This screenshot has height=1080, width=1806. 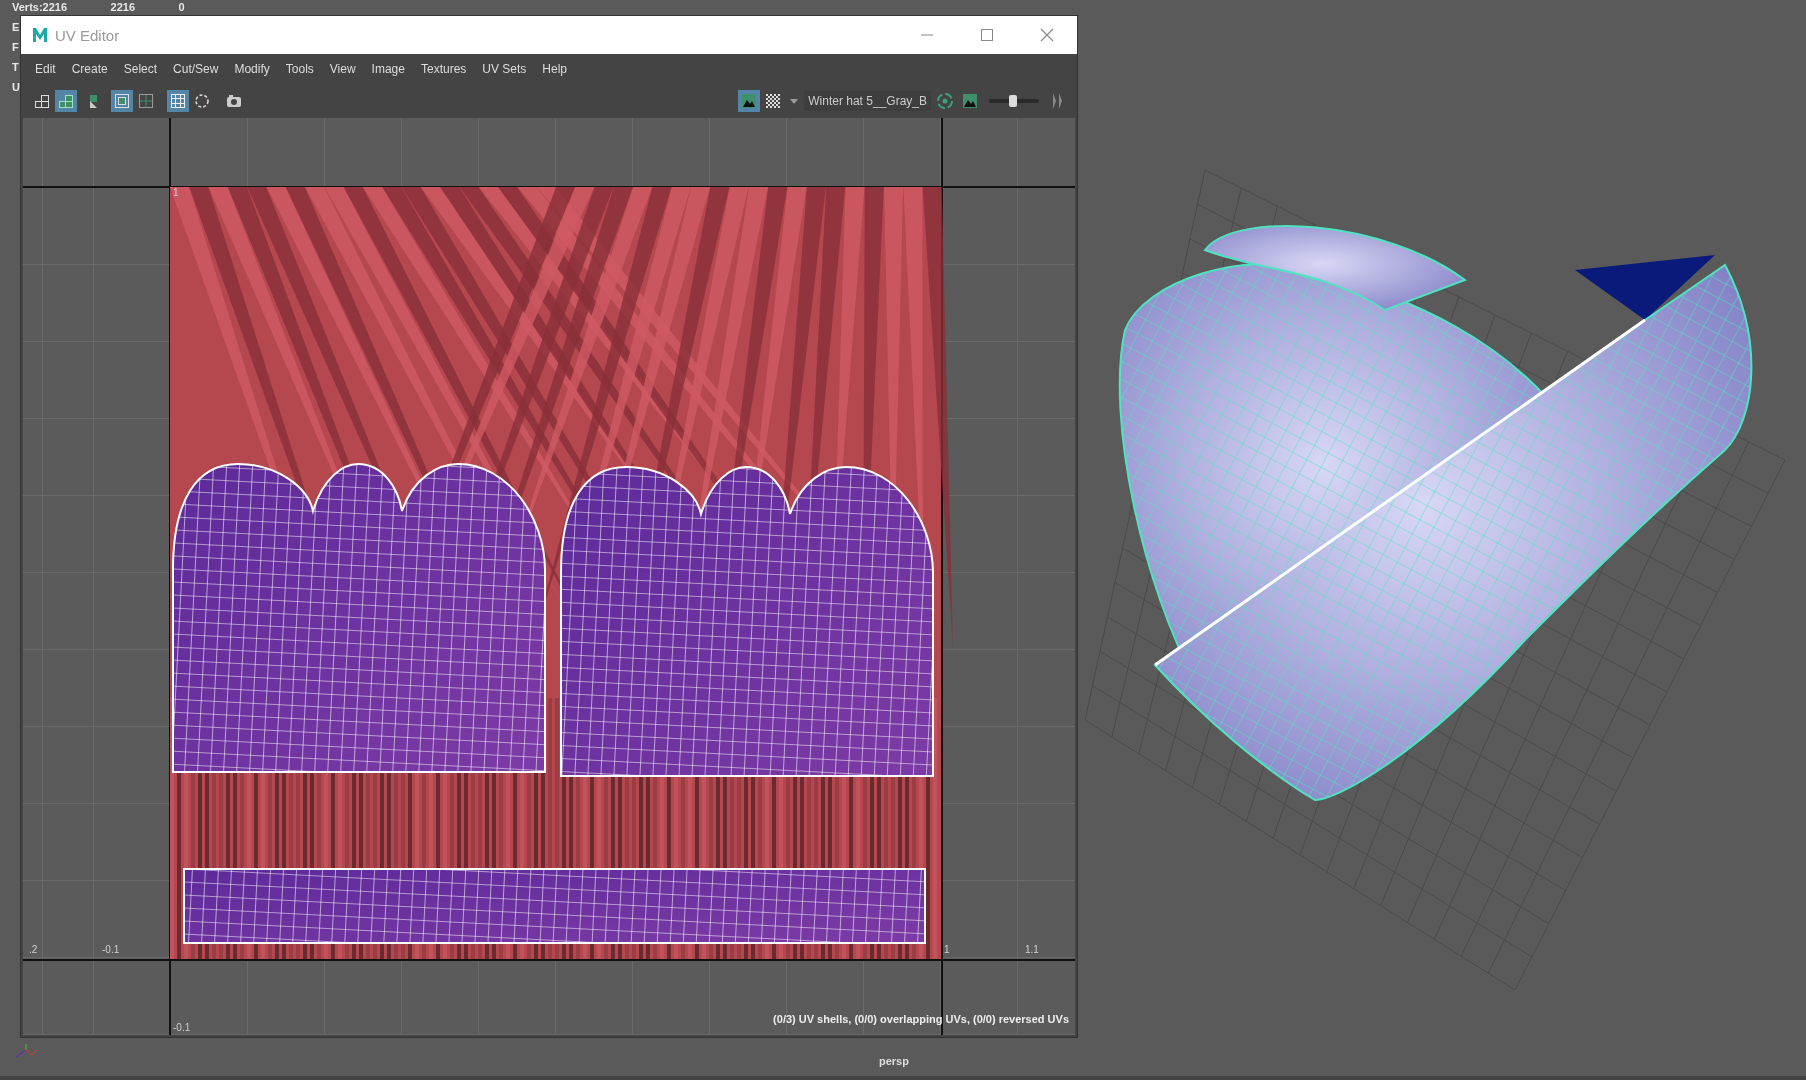 I want to click on menu-item: Image, so click(x=388, y=69).